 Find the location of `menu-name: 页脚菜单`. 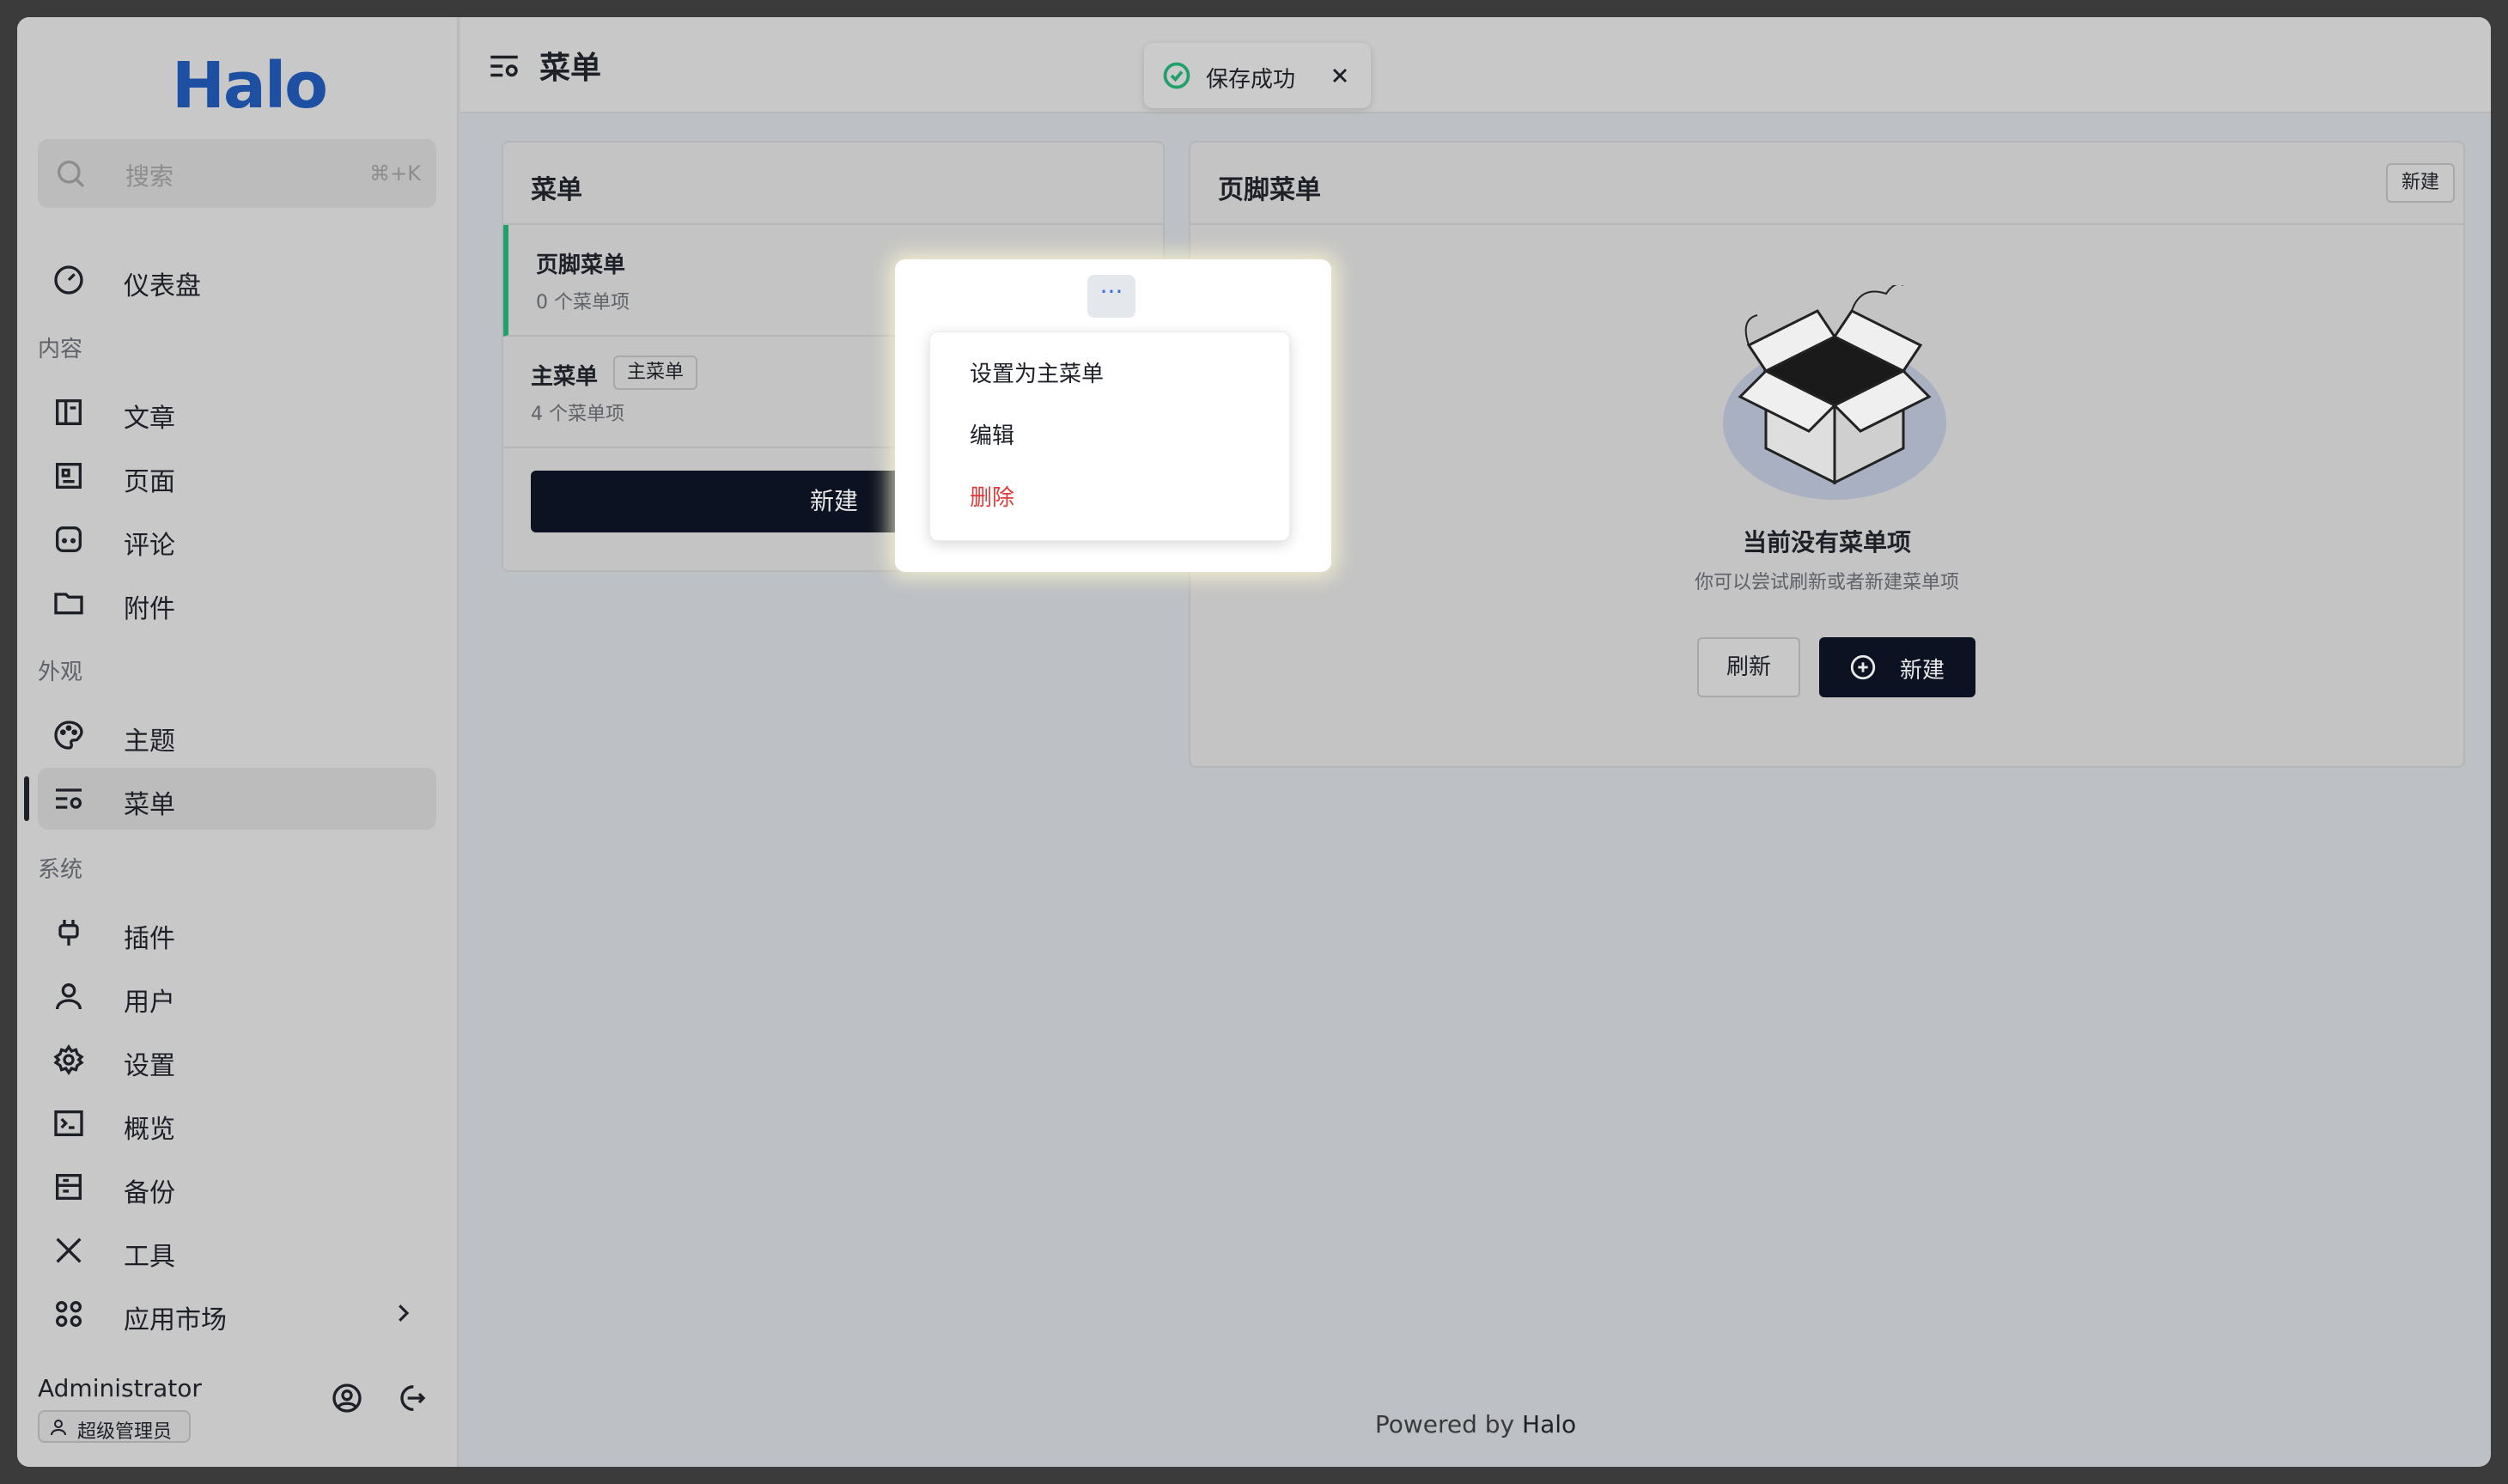

menu-name: 页脚菜单 is located at coordinates (581, 265).